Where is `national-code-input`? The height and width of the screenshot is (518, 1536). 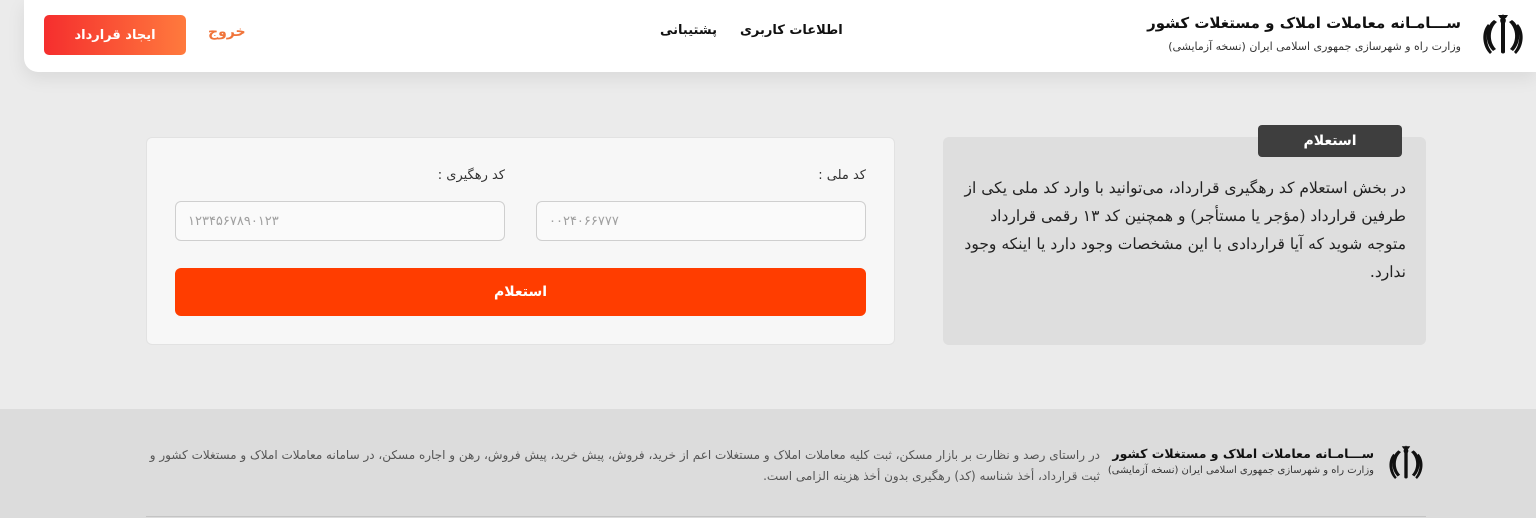 national-code-input is located at coordinates (701, 221).